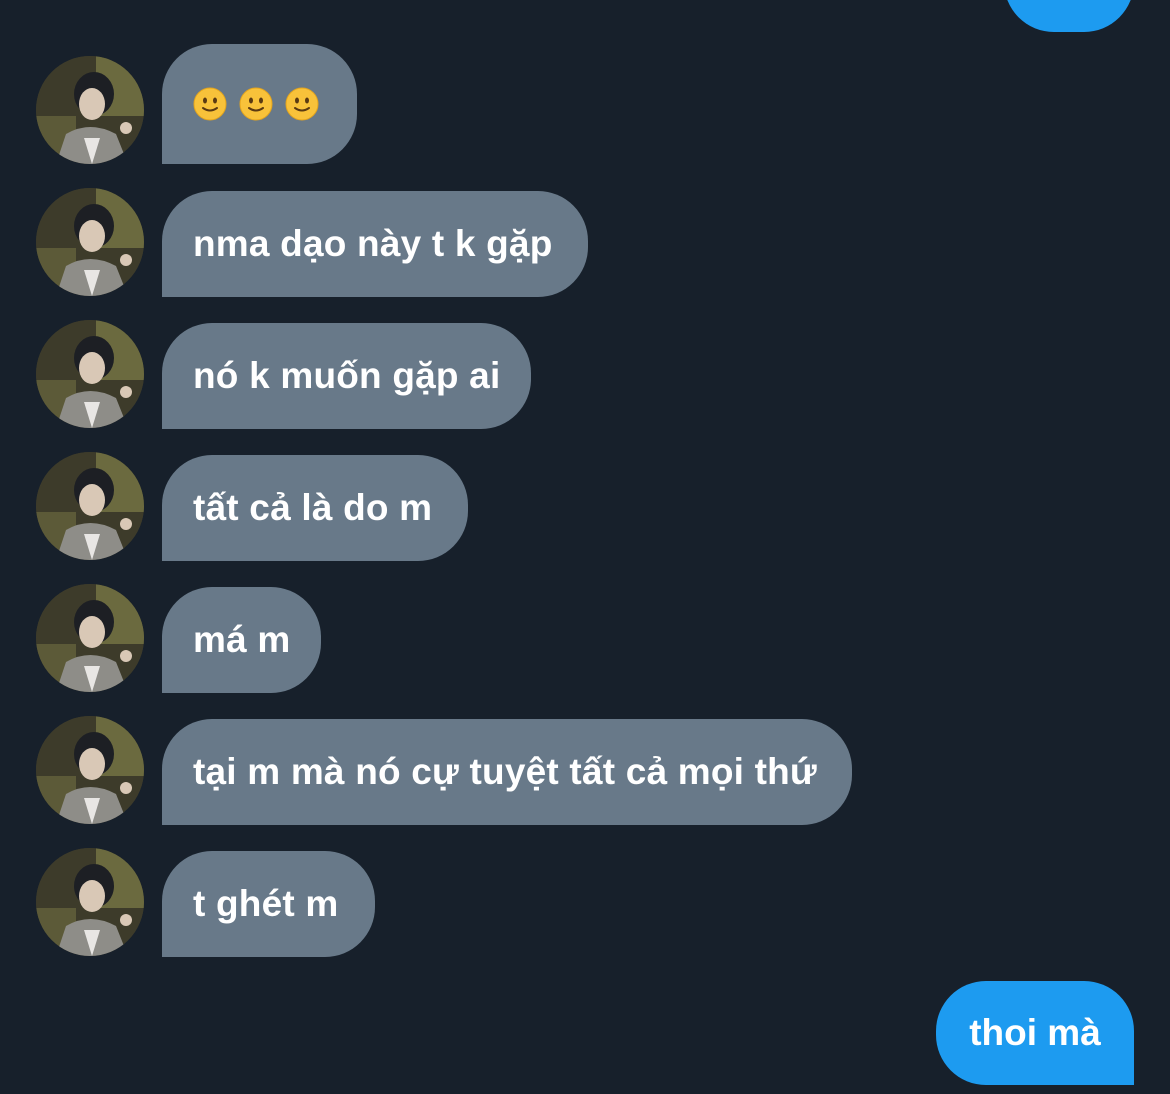 The image size is (1170, 1094). I want to click on message-text: tại m mà nó cự tuyệt tất cả mọi thứ, so click(505, 771).